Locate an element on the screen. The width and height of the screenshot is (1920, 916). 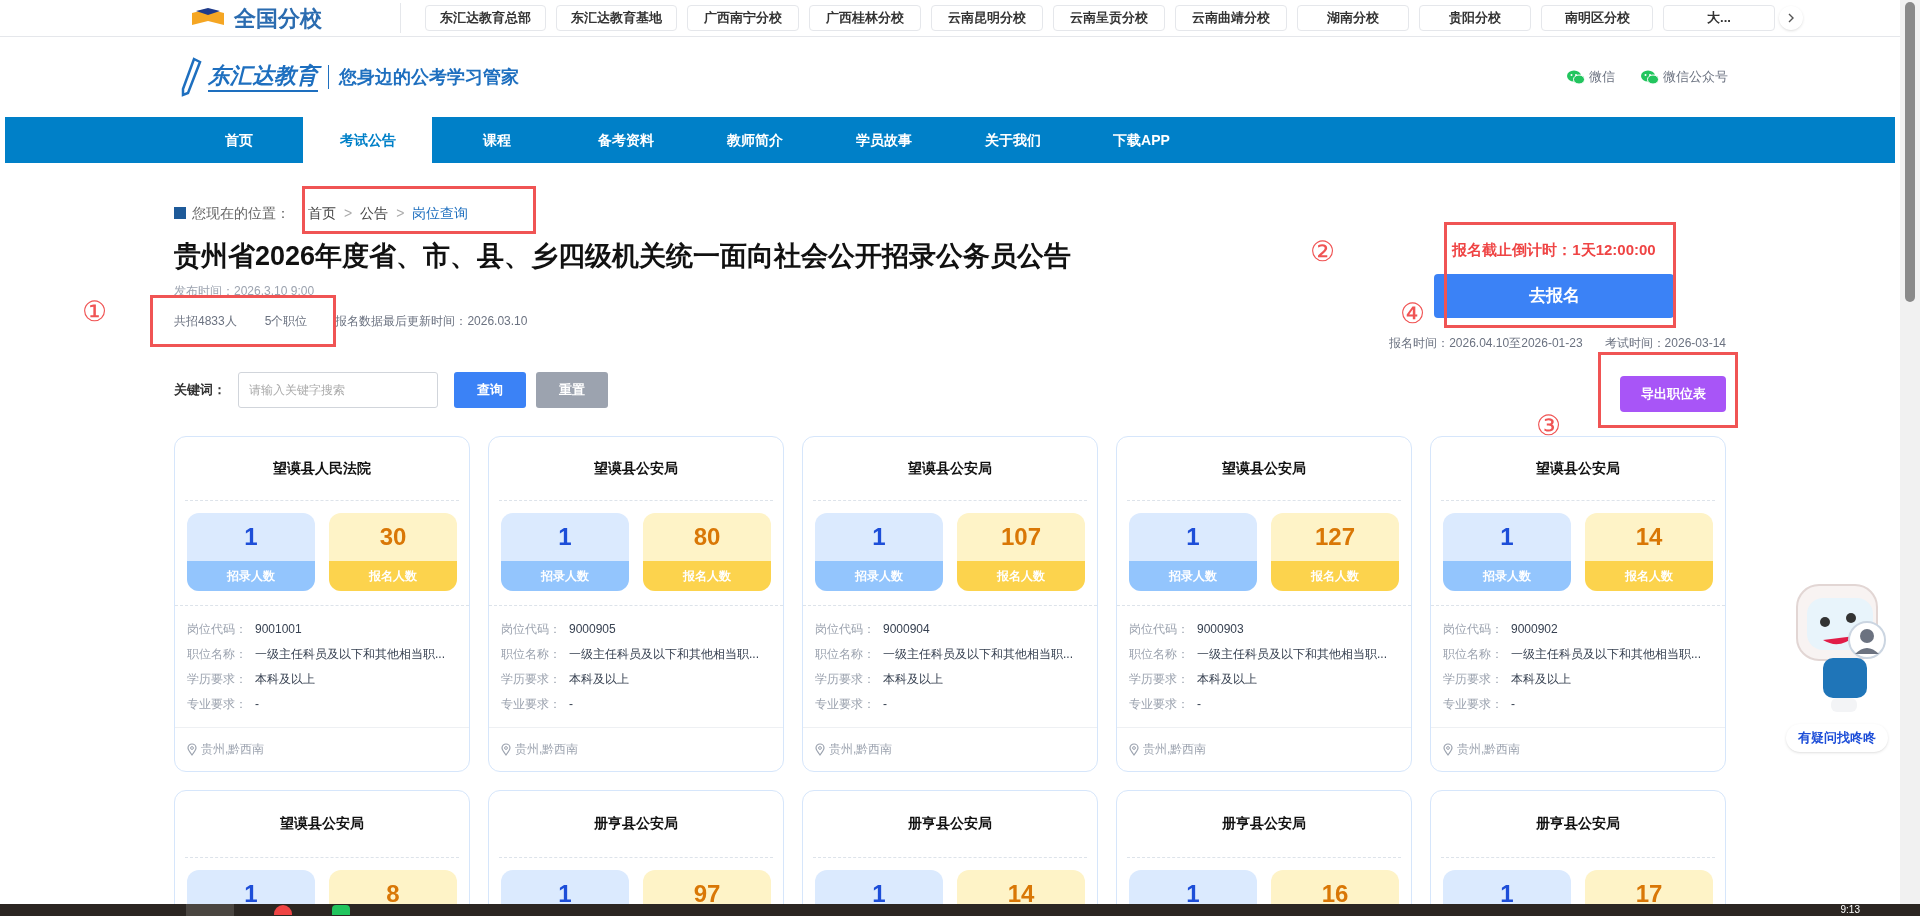
nav-tab: 关于我们 is located at coordinates (1012, 140).